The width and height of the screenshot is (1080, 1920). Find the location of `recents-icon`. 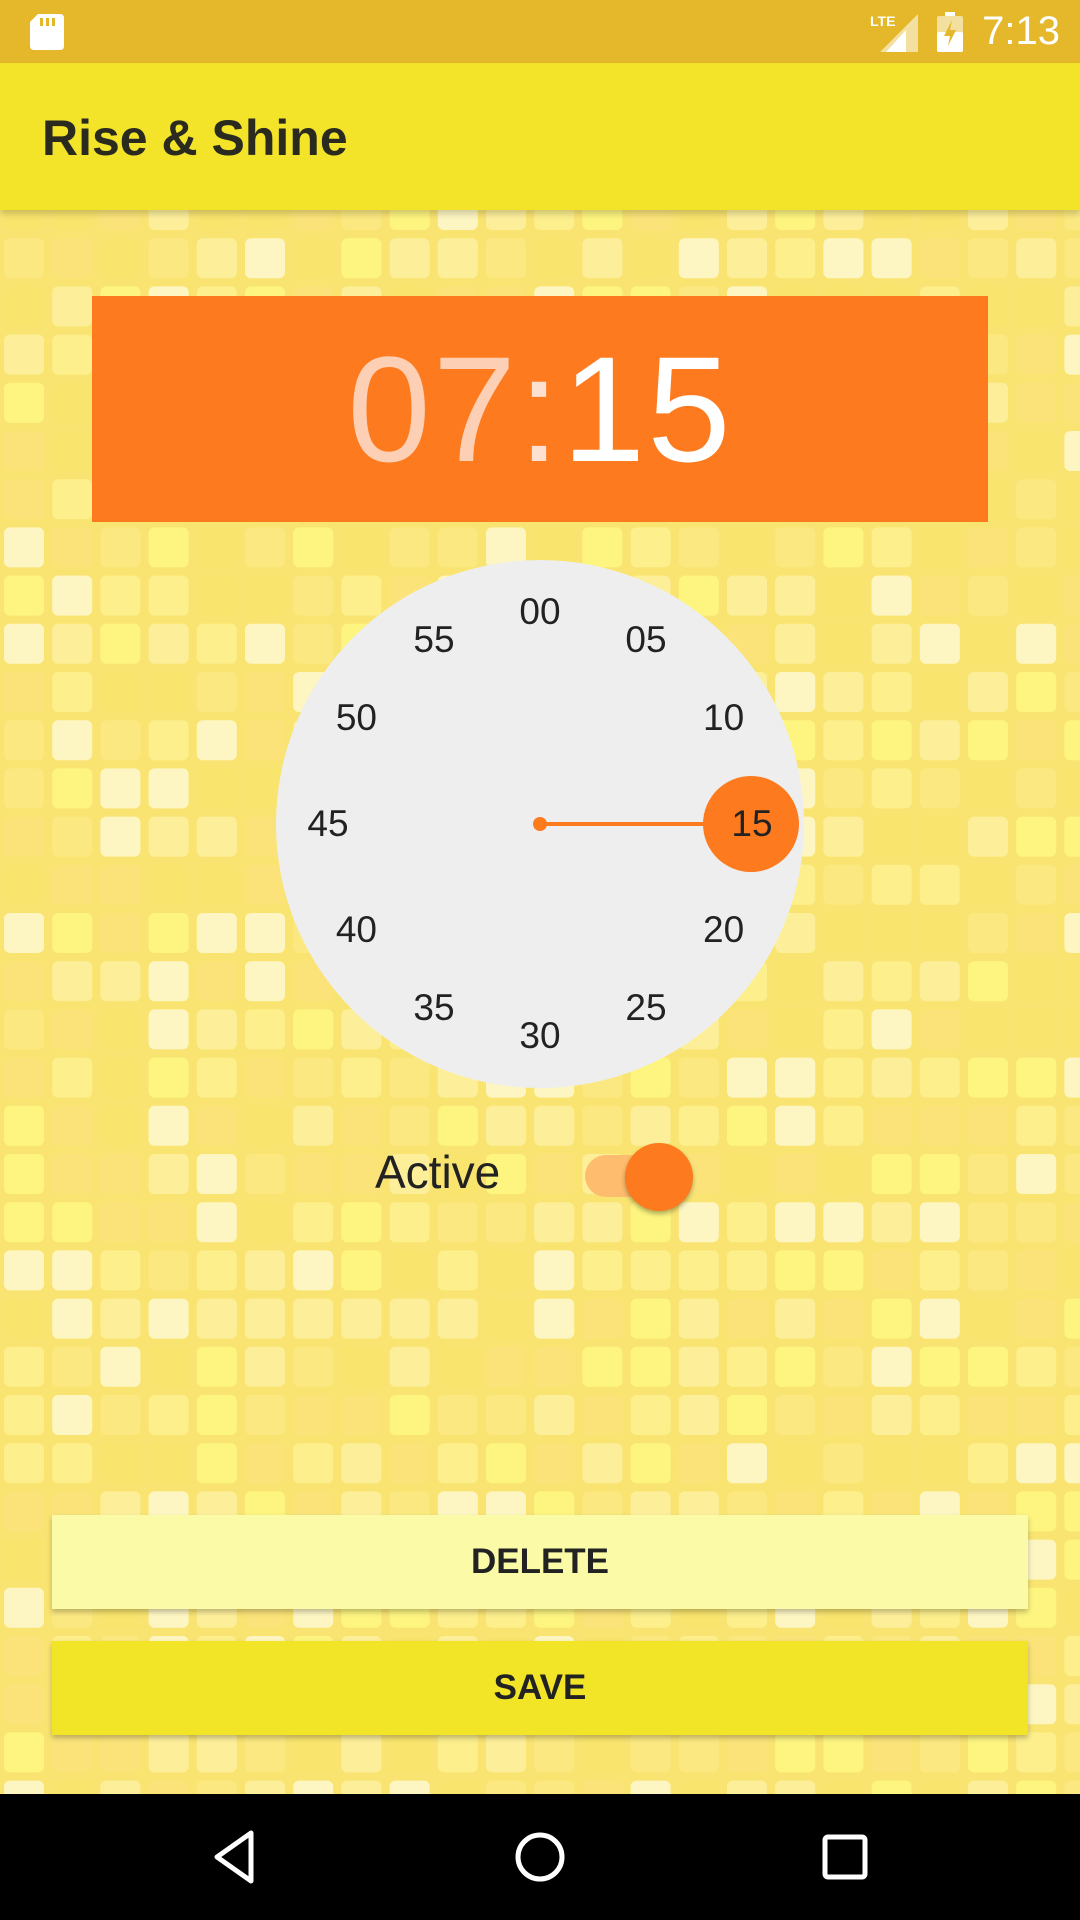

recents-icon is located at coordinates (845, 1857).